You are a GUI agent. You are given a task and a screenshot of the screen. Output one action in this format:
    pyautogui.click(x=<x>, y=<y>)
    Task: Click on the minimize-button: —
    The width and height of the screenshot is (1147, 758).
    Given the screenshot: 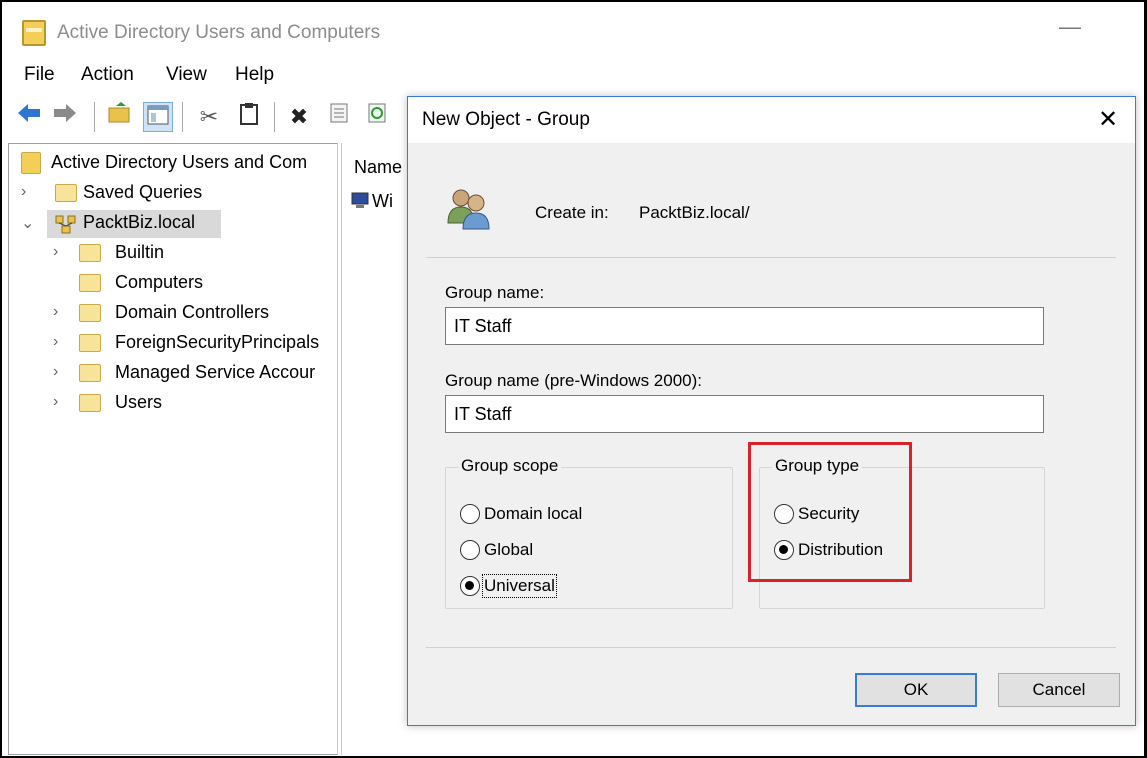 What is the action you would take?
    pyautogui.click(x=1070, y=27)
    